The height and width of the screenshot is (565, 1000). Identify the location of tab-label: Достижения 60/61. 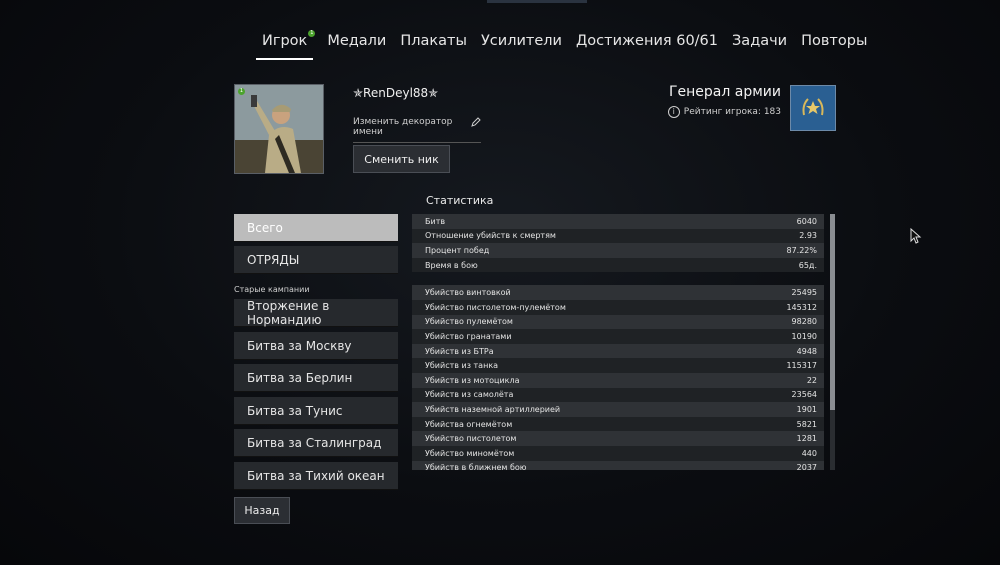
(647, 41).